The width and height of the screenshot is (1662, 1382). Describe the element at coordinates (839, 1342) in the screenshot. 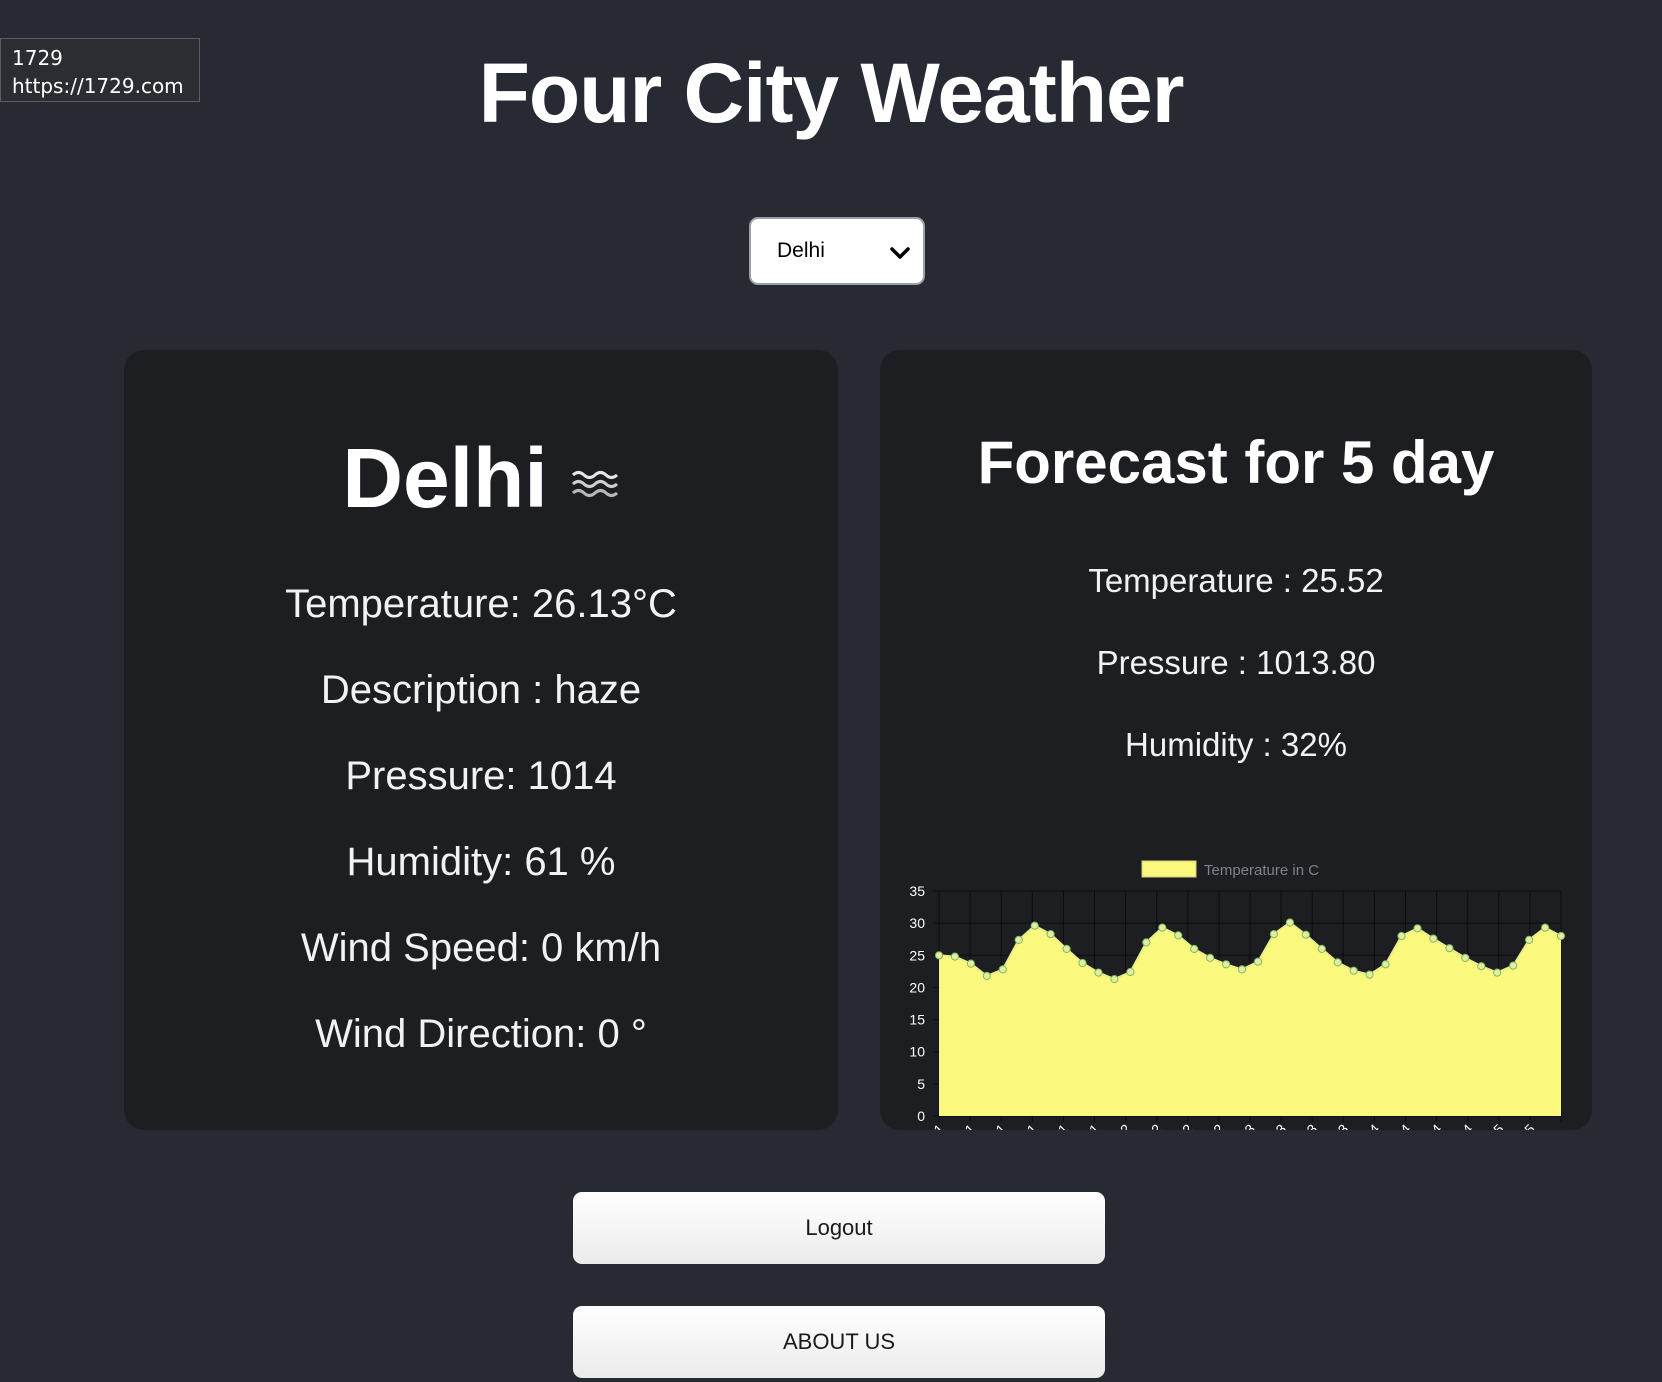

I see `about-us-button: ABOUT US` at that location.